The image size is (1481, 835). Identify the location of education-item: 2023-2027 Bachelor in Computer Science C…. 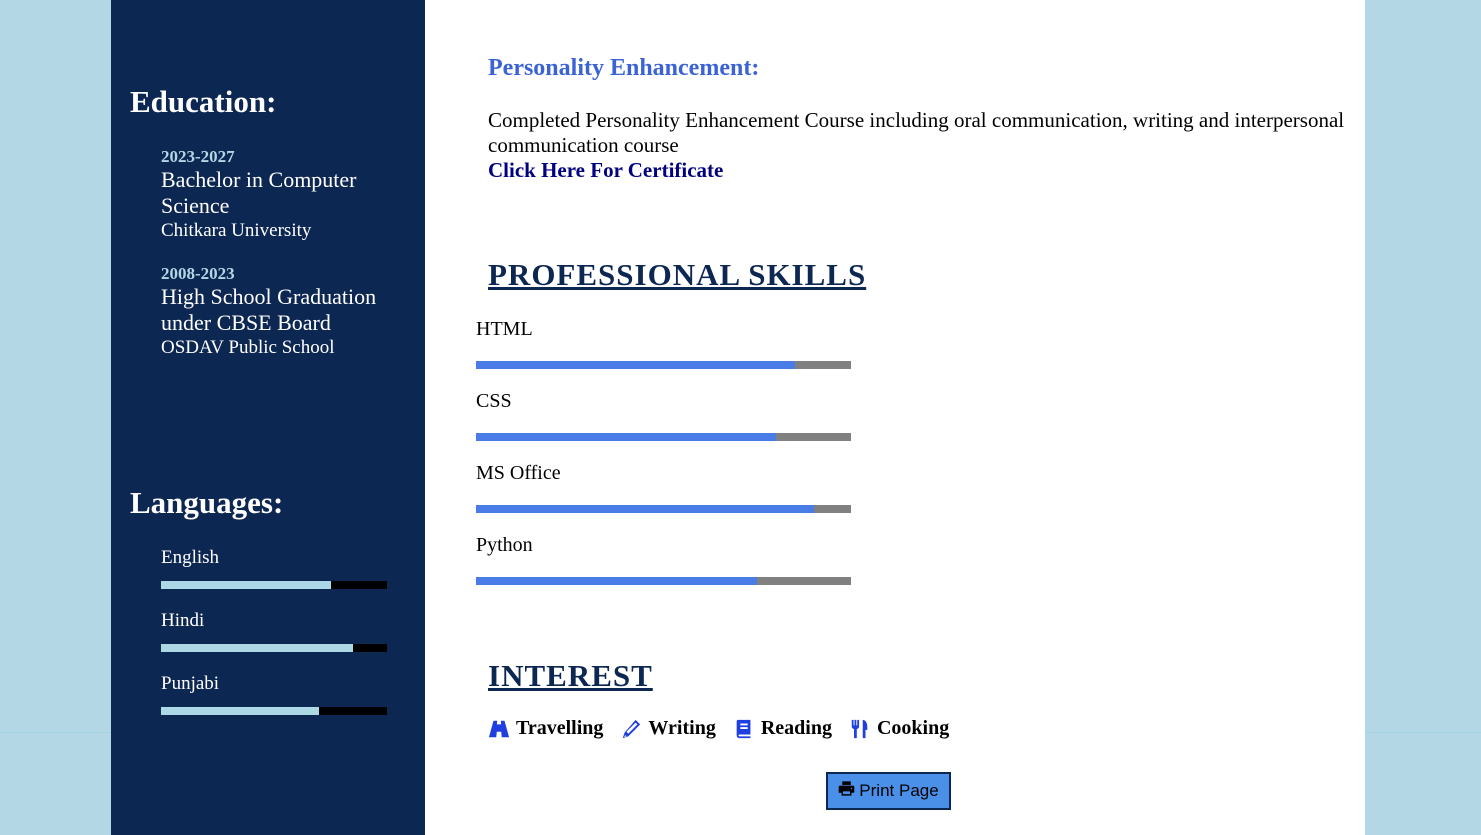
(281, 194).